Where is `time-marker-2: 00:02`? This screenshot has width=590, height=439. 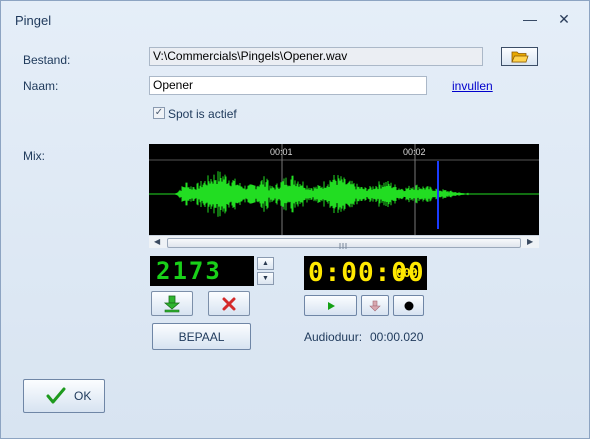 time-marker-2: 00:02 is located at coordinates (414, 152).